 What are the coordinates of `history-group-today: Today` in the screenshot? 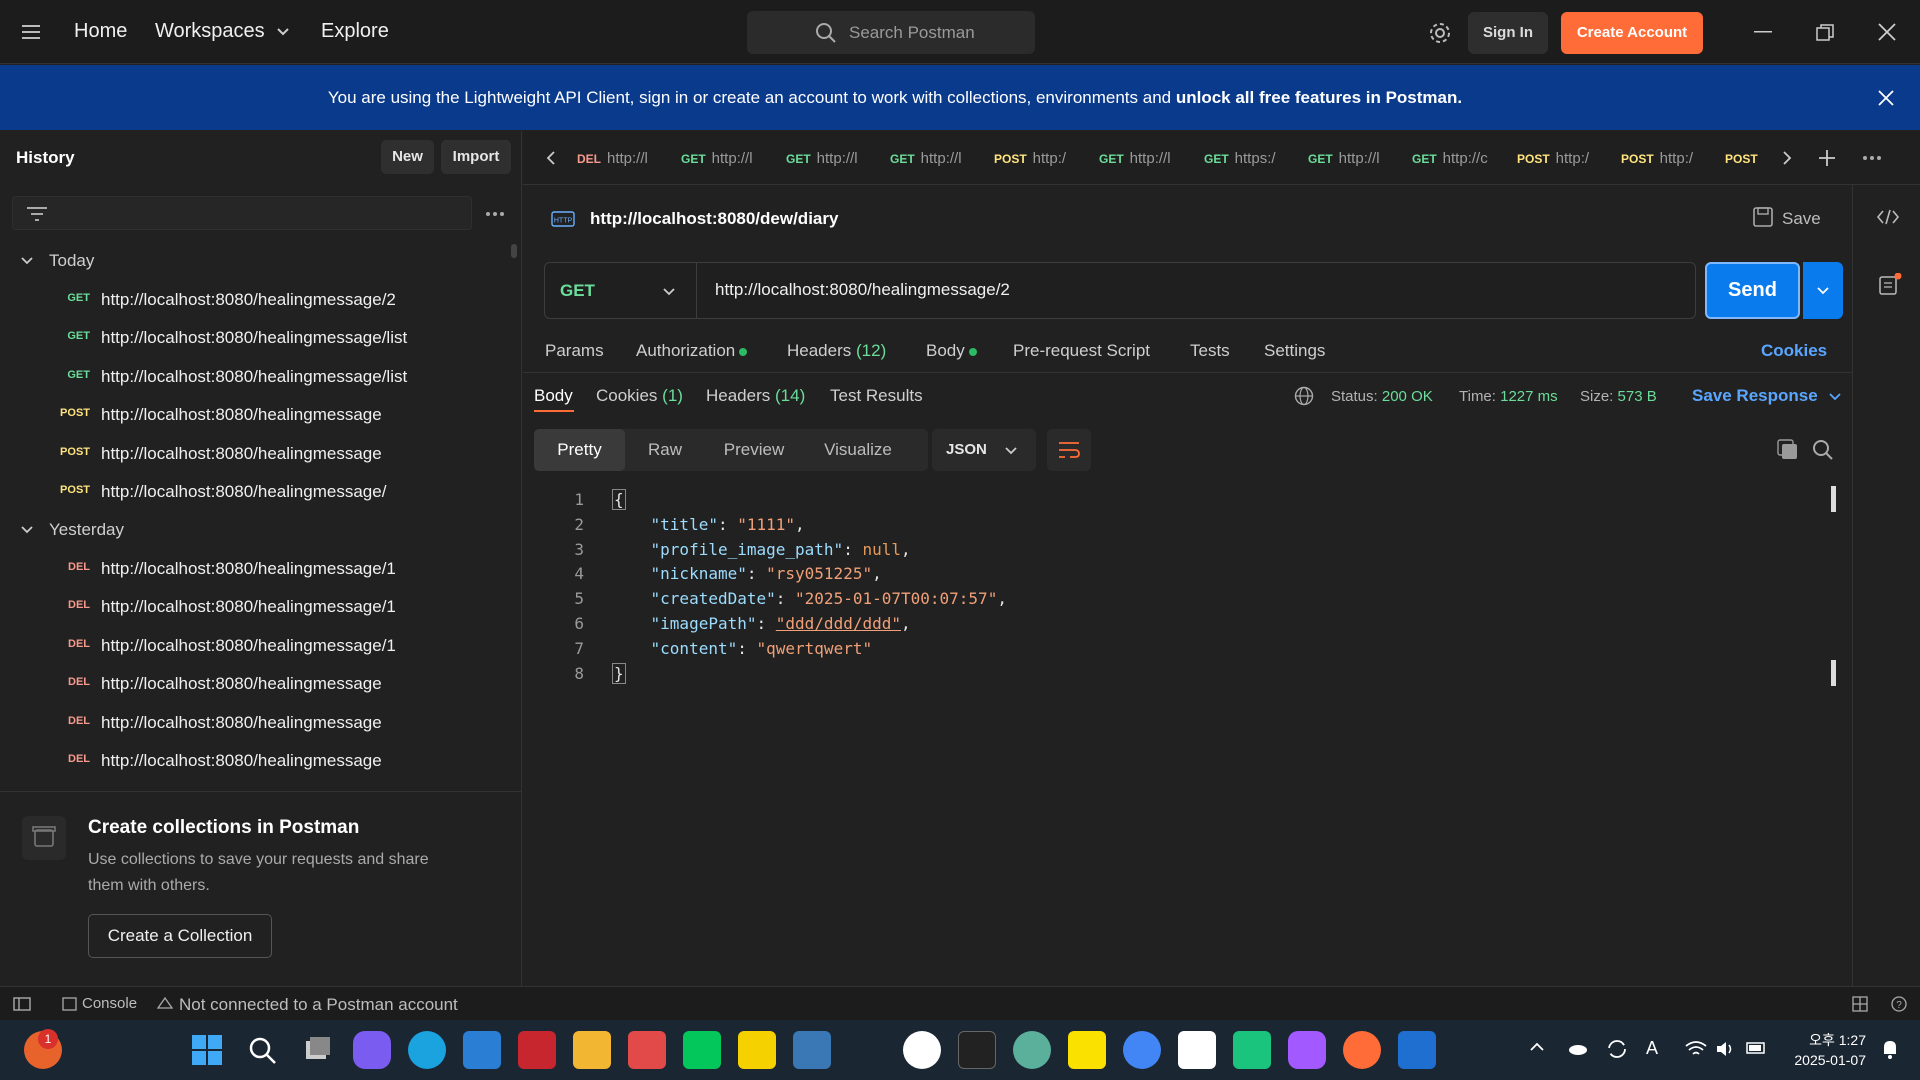 It's located at (71, 261).